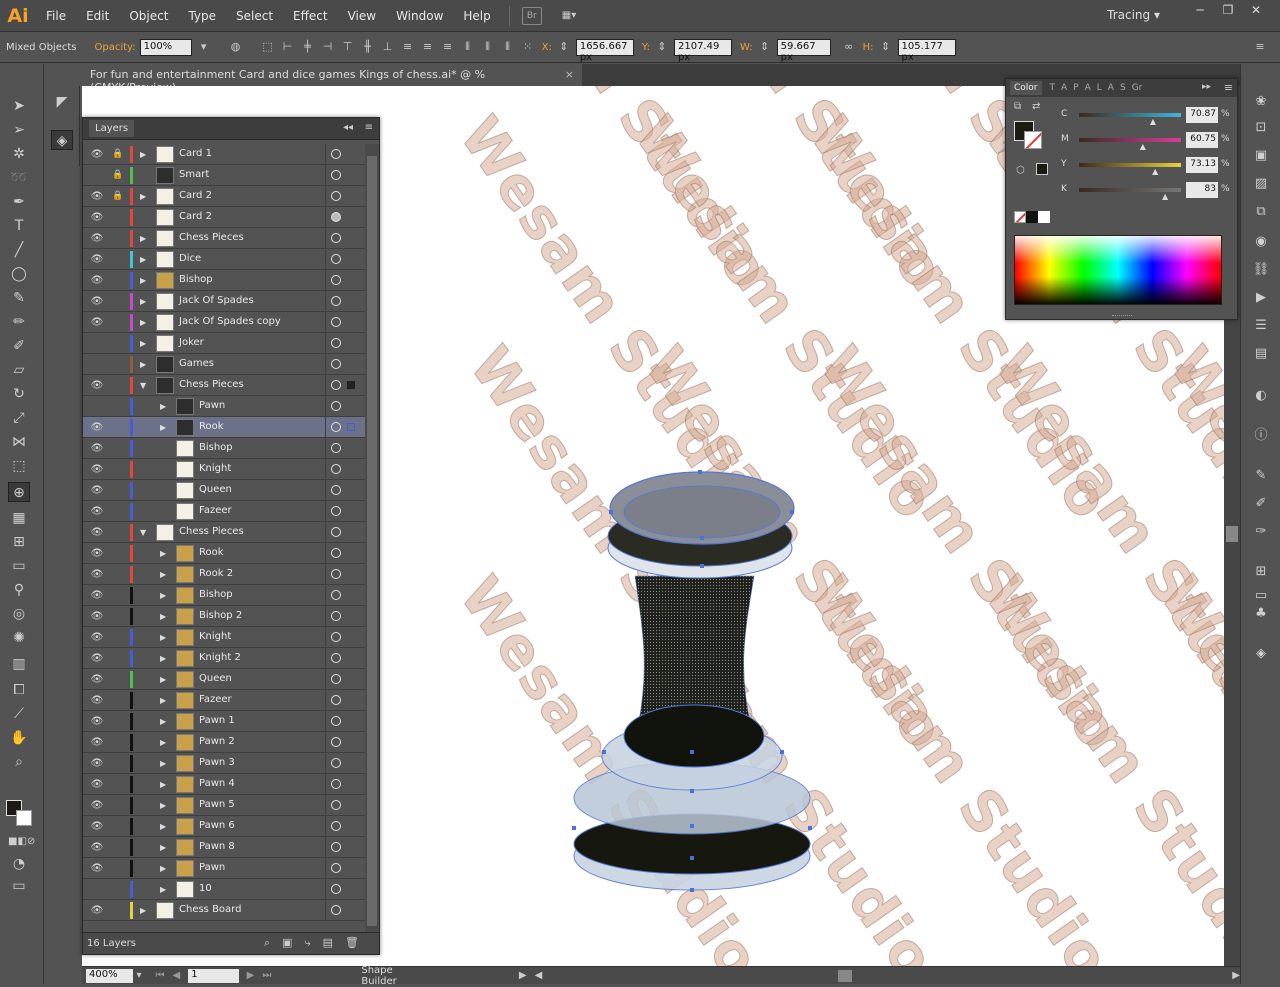  Describe the element at coordinates (56, 16) in the screenshot. I see `menu-file: File` at that location.